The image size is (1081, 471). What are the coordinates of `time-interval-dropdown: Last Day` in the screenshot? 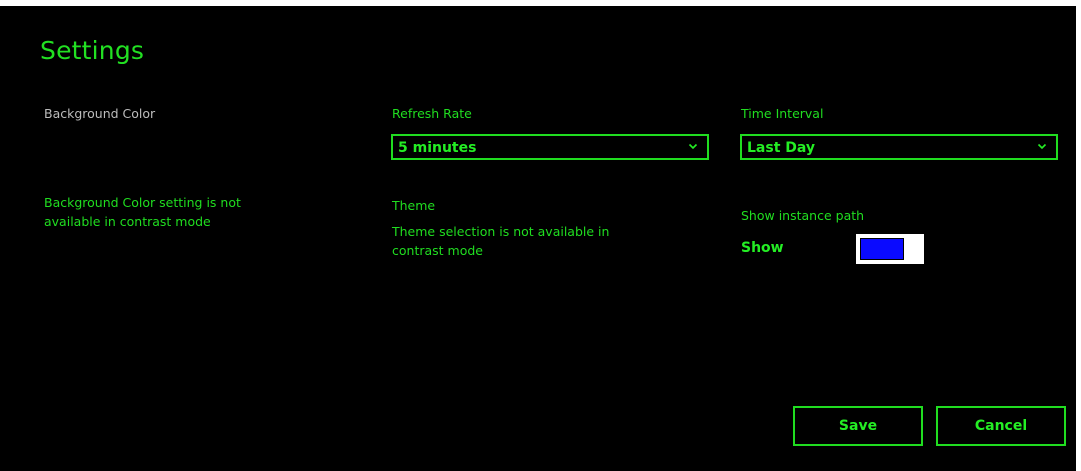 It's located at (899, 147).